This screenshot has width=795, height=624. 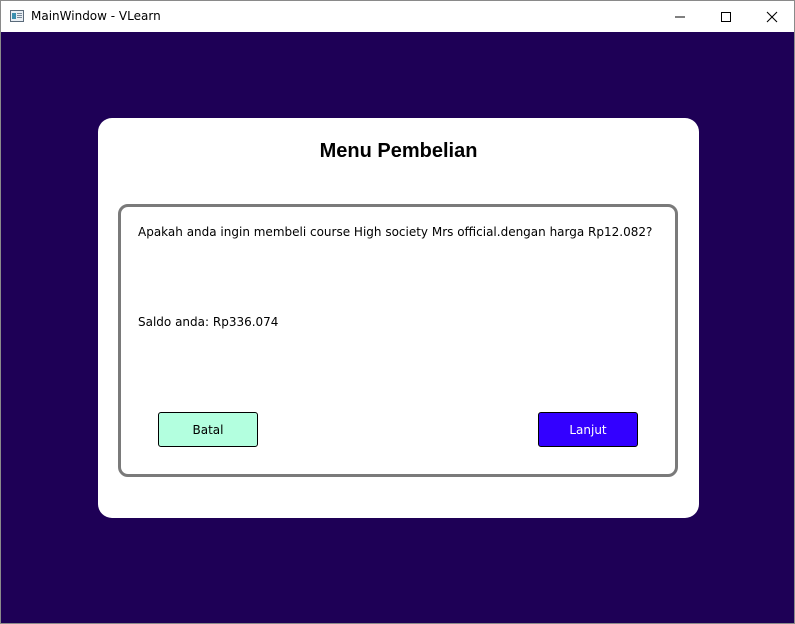 I want to click on close-button, so click(x=772, y=16).